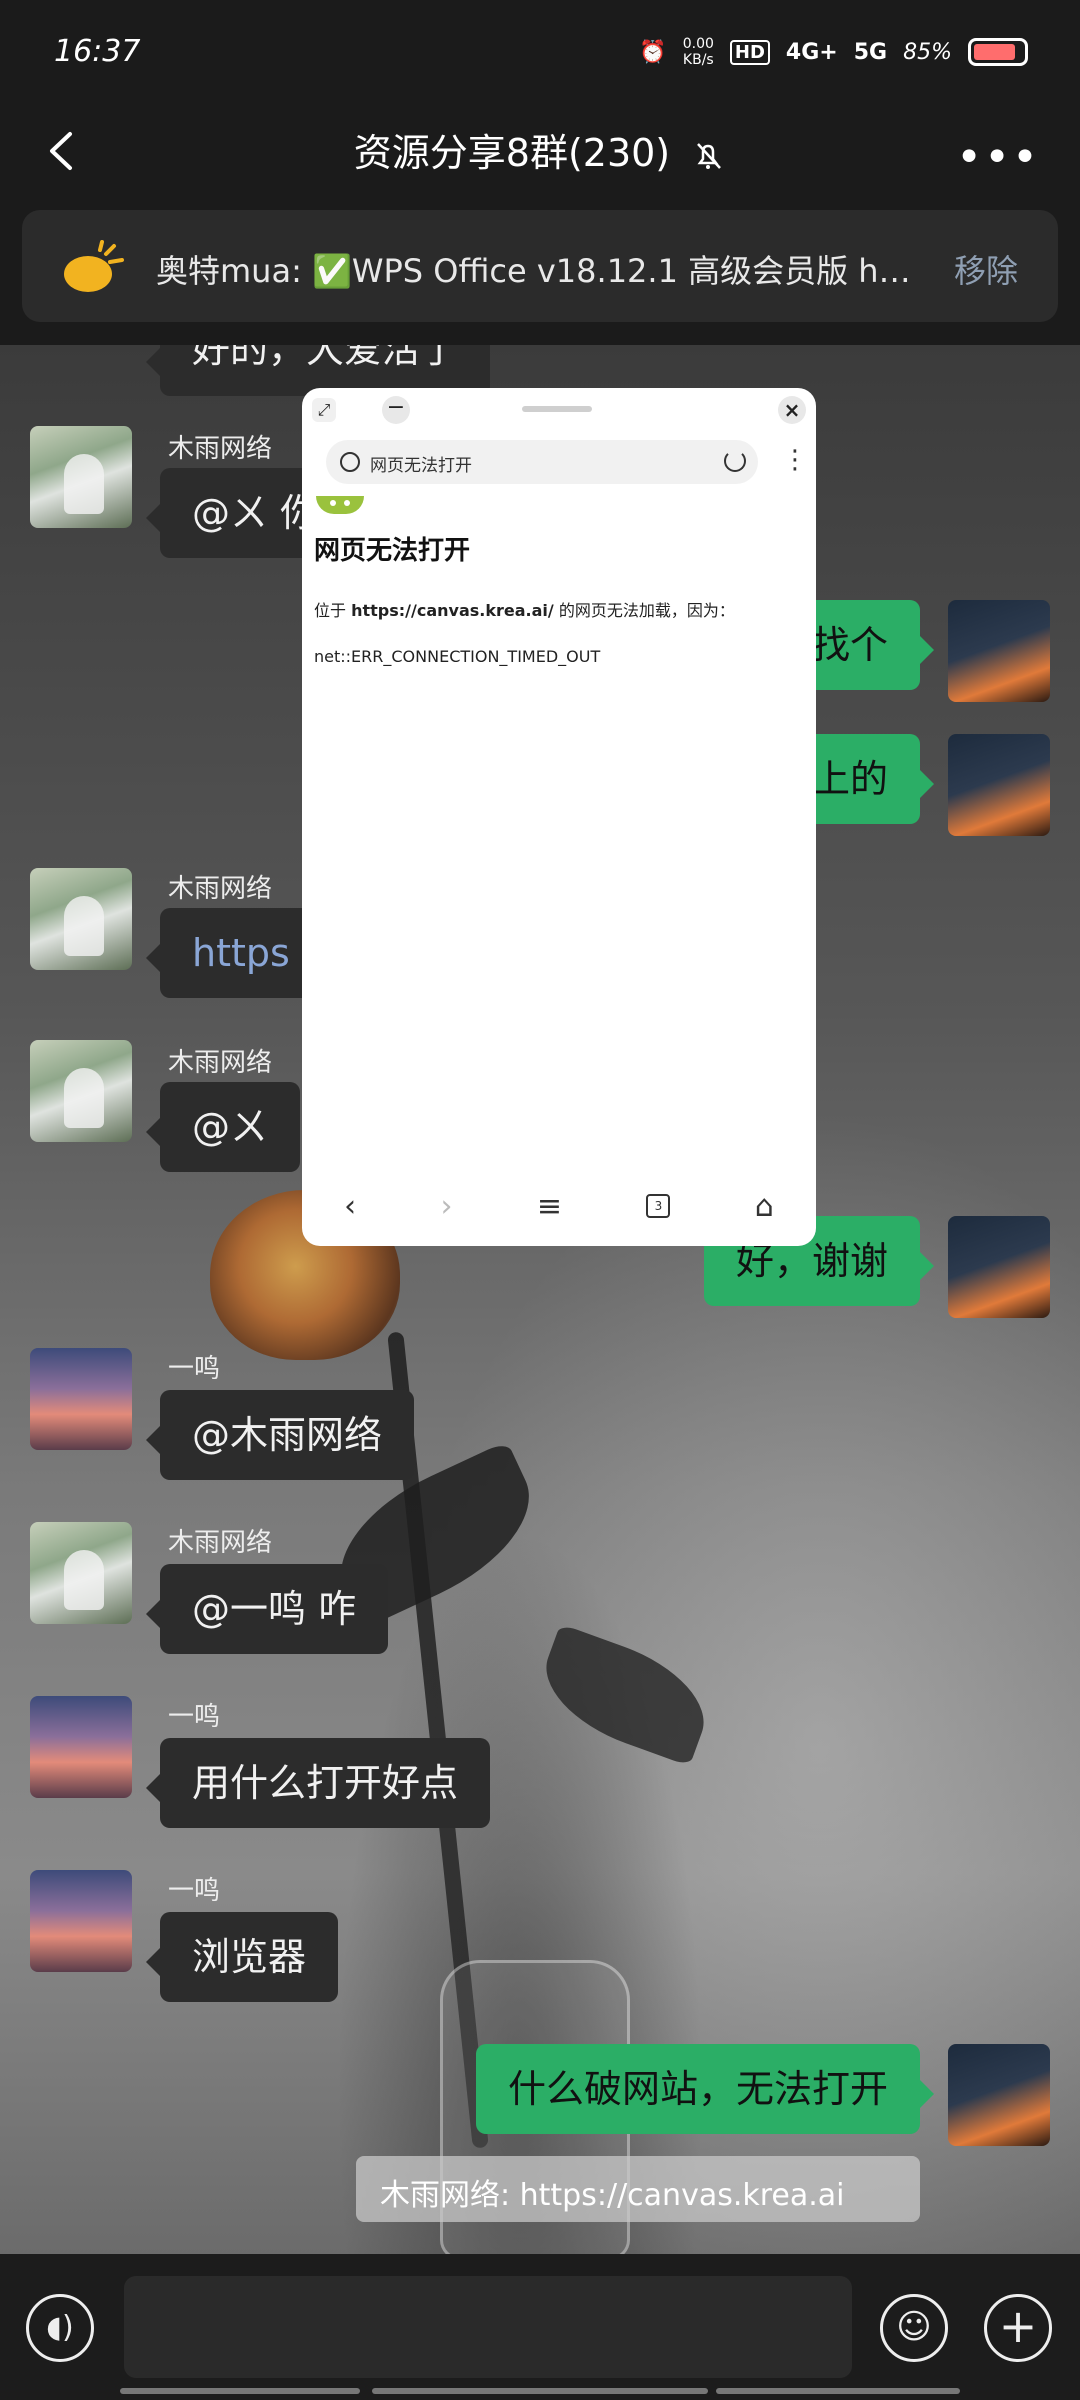 The width and height of the screenshot is (1080, 2400). Describe the element at coordinates (457, 656) in the screenshot. I see `error-code: net::ERR_CONNECTION_TIMED_OUT` at that location.